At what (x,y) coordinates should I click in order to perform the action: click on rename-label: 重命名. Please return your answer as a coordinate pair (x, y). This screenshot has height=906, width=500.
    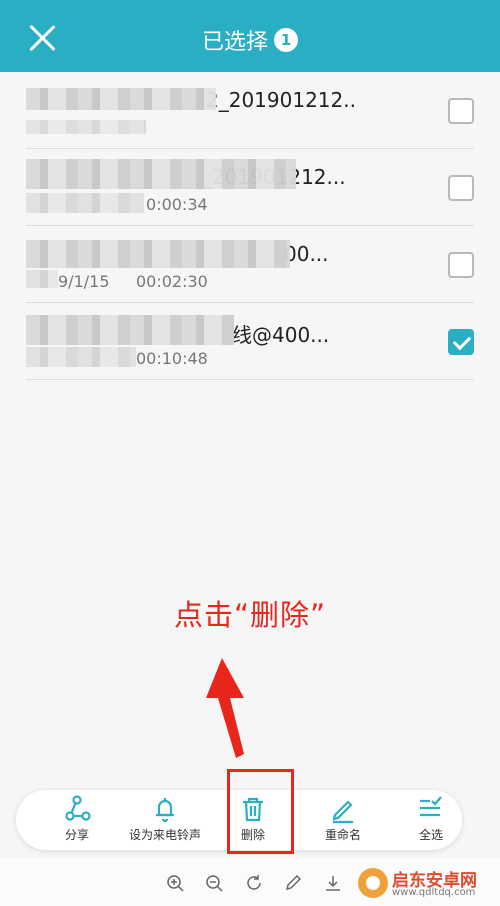
    Looking at the image, I should click on (342, 835).